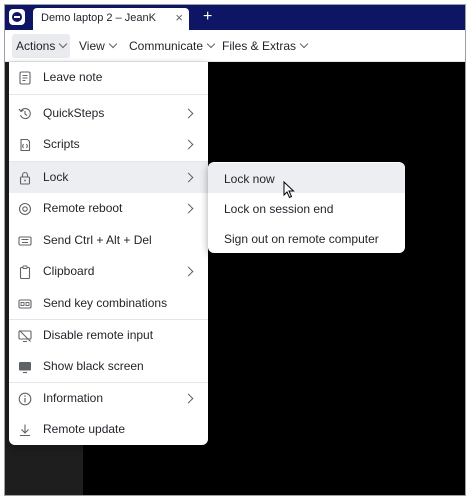 This screenshot has height=502, width=474. What do you see at coordinates (25, 304) in the screenshot?
I see `key-combo-icon` at bounding box center [25, 304].